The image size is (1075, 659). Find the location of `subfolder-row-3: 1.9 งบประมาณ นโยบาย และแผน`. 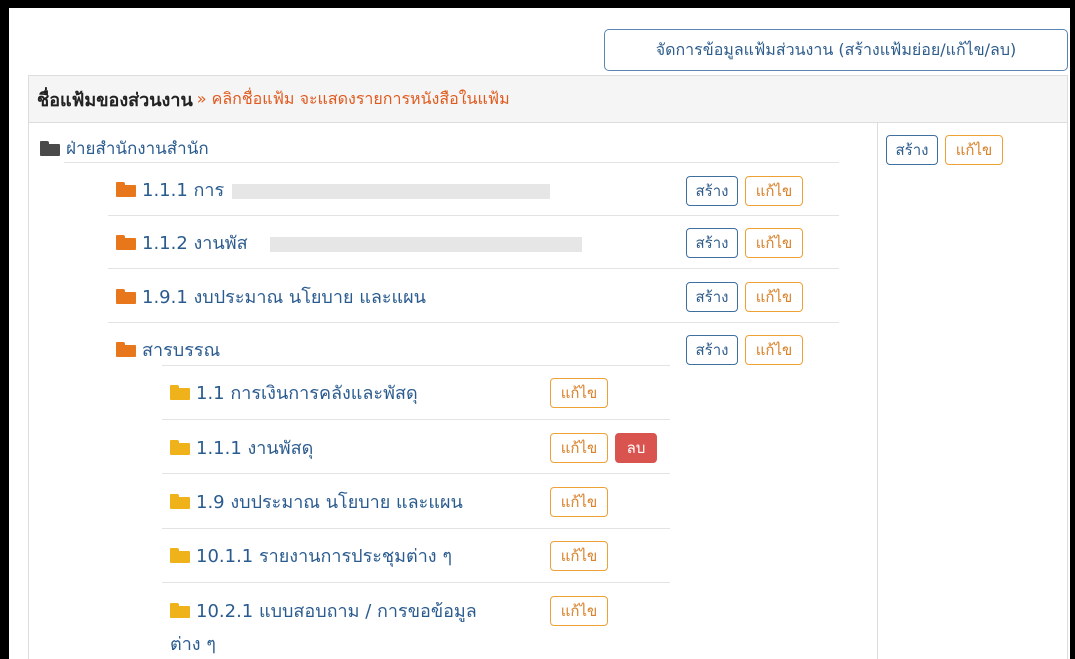

subfolder-row-3: 1.9 งบประมาณ นโยบาย และแผน is located at coordinates (316, 501).